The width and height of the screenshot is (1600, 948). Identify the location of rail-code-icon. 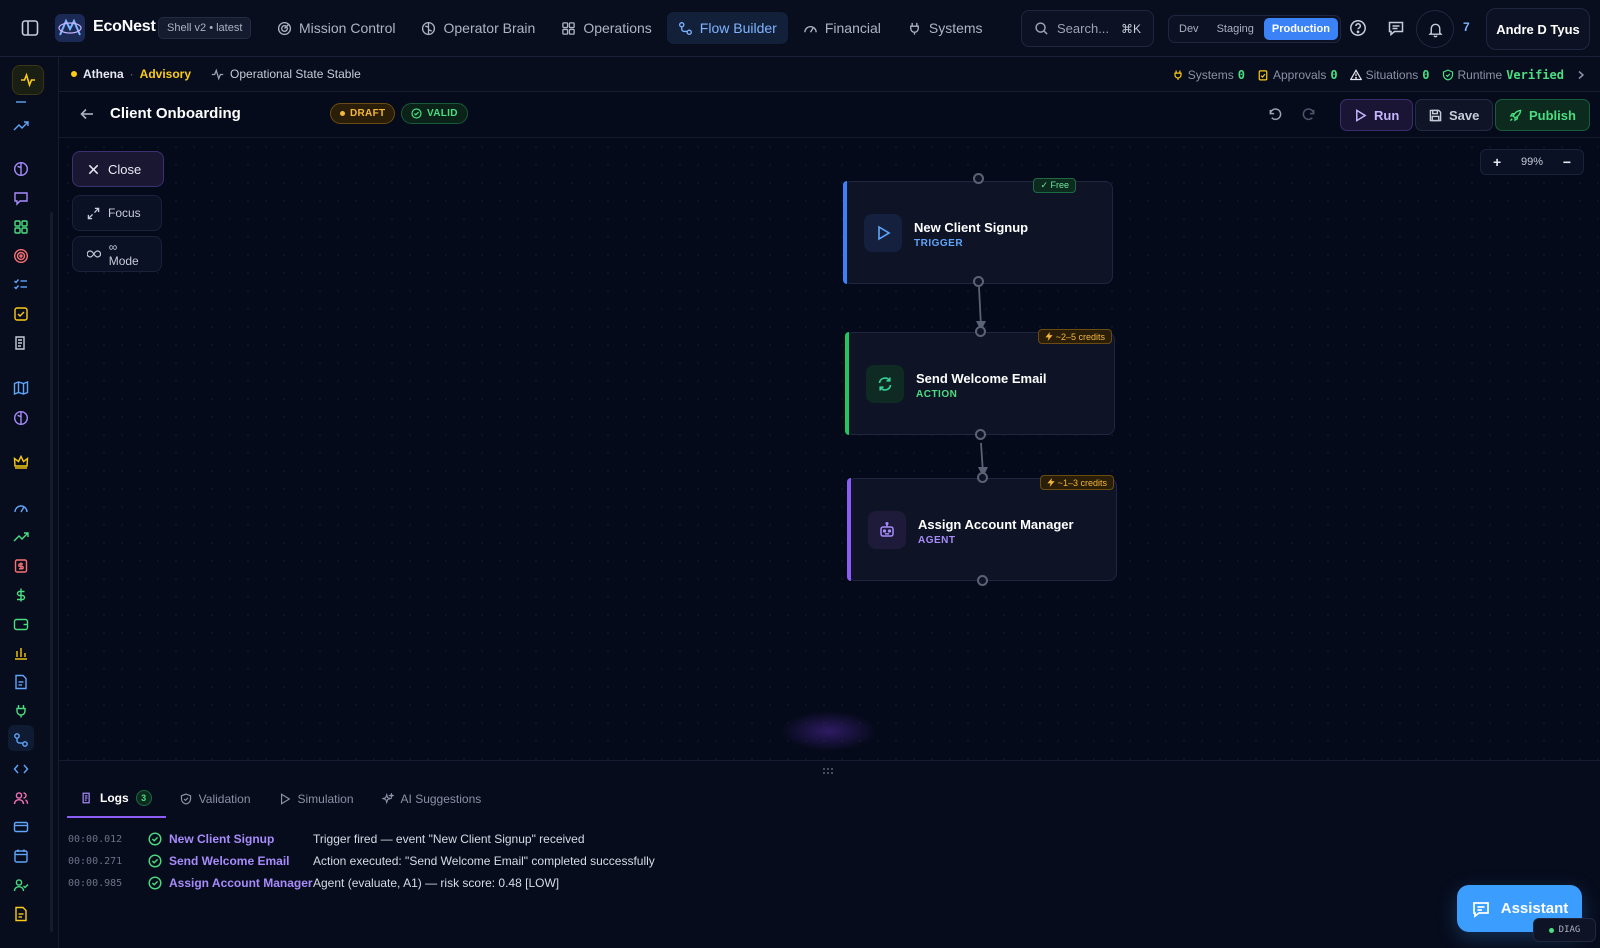
(21, 769).